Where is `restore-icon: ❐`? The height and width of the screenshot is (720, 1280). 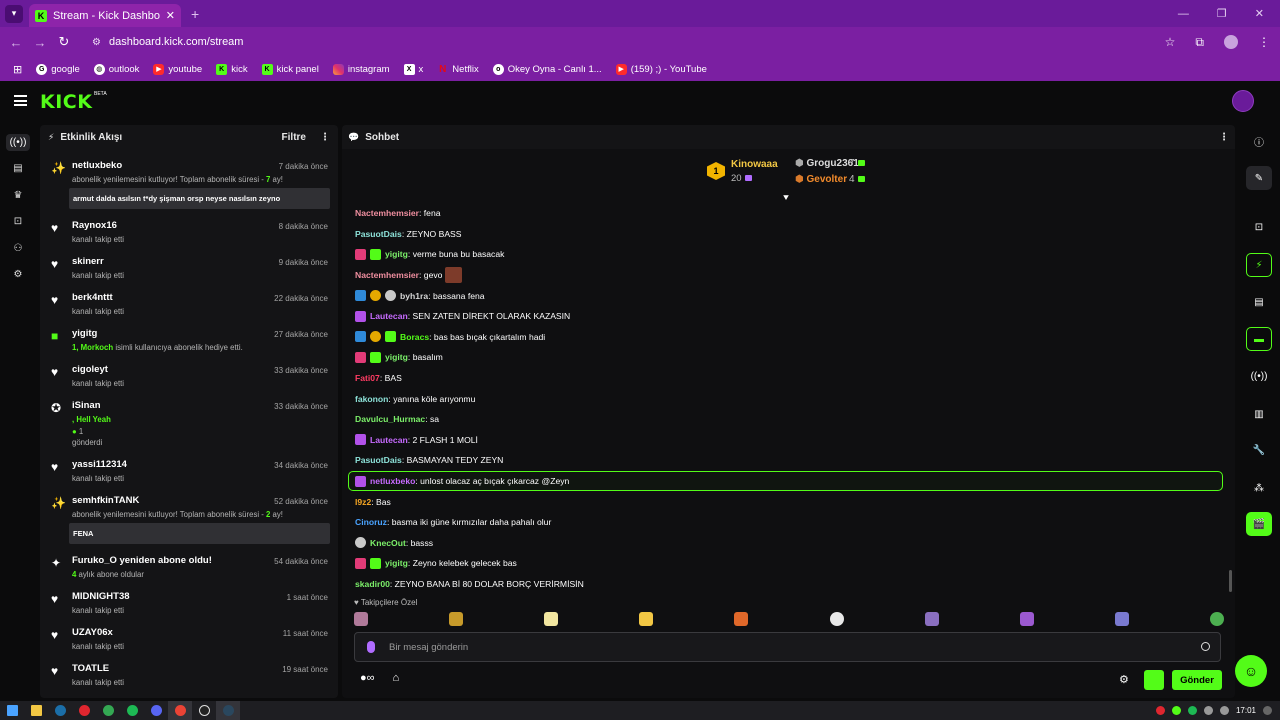
restore-icon: ❐ is located at coordinates (1222, 13).